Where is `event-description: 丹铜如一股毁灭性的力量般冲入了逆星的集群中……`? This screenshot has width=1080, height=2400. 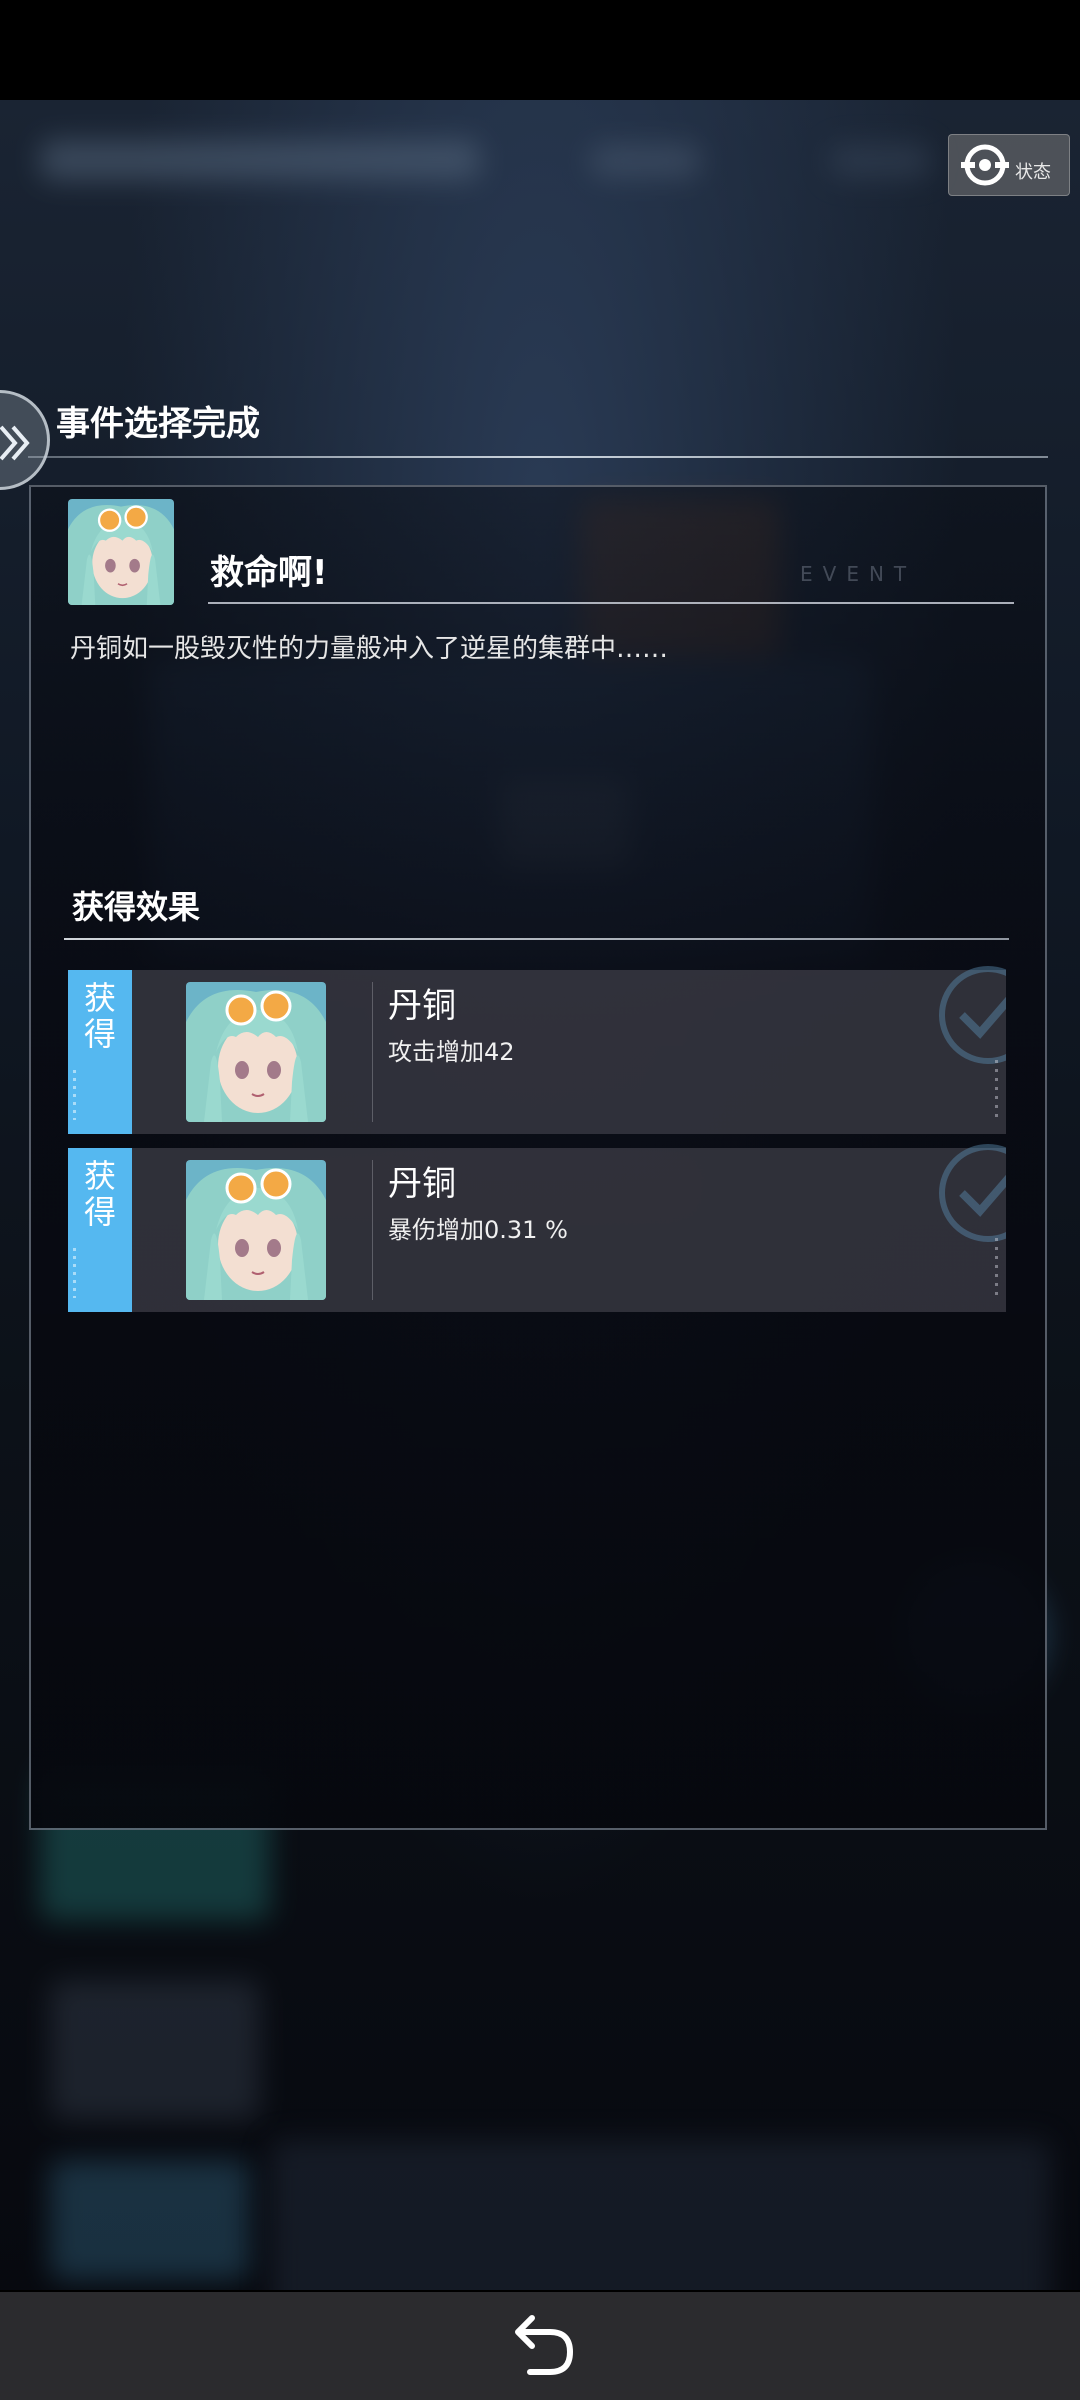
event-description: 丹铜如一股毁灭性的力量般冲入了逆星的集群中…… is located at coordinates (369, 649).